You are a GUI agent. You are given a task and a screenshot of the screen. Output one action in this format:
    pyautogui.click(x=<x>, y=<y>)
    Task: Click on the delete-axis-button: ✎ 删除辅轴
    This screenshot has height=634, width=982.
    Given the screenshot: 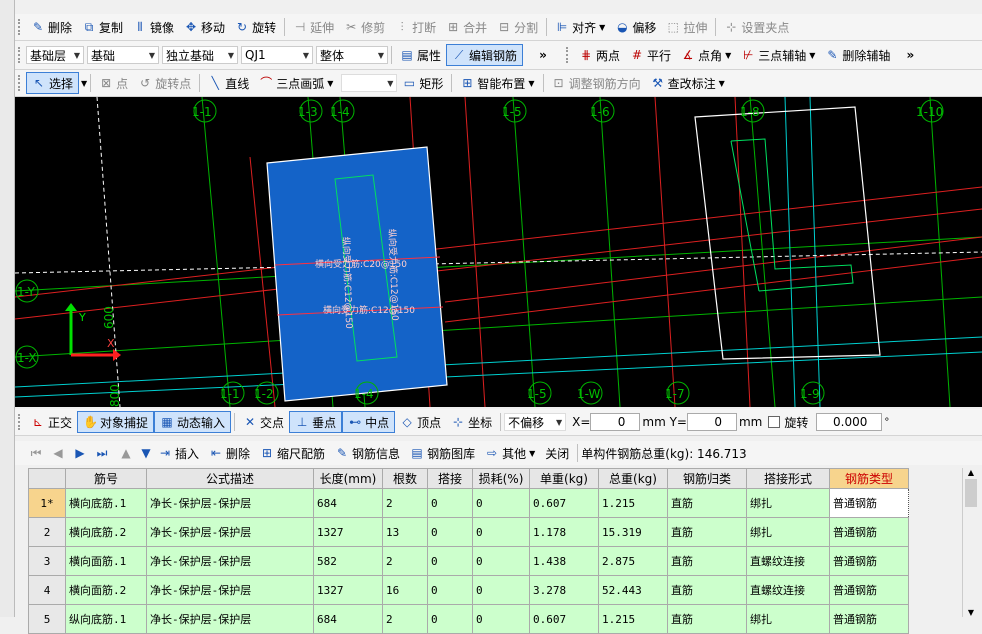 What is the action you would take?
    pyautogui.click(x=857, y=55)
    